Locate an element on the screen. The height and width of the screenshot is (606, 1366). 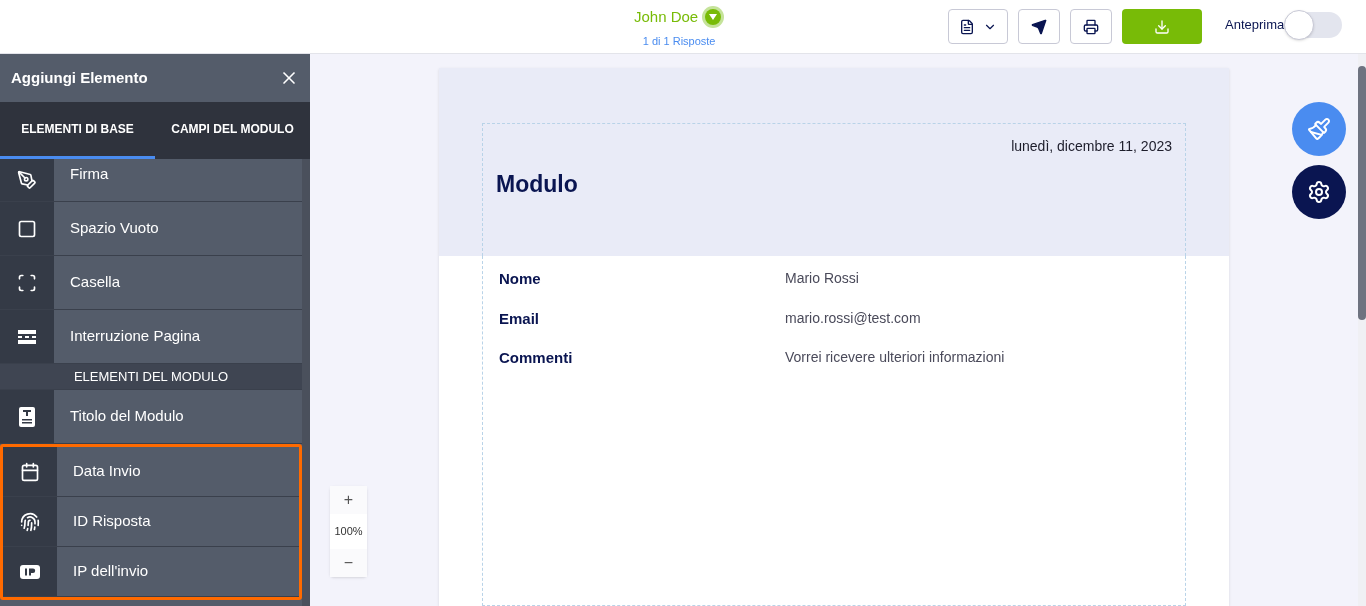
submission-date: lunedì, dicembre 11, 2023 is located at coordinates (1091, 146).